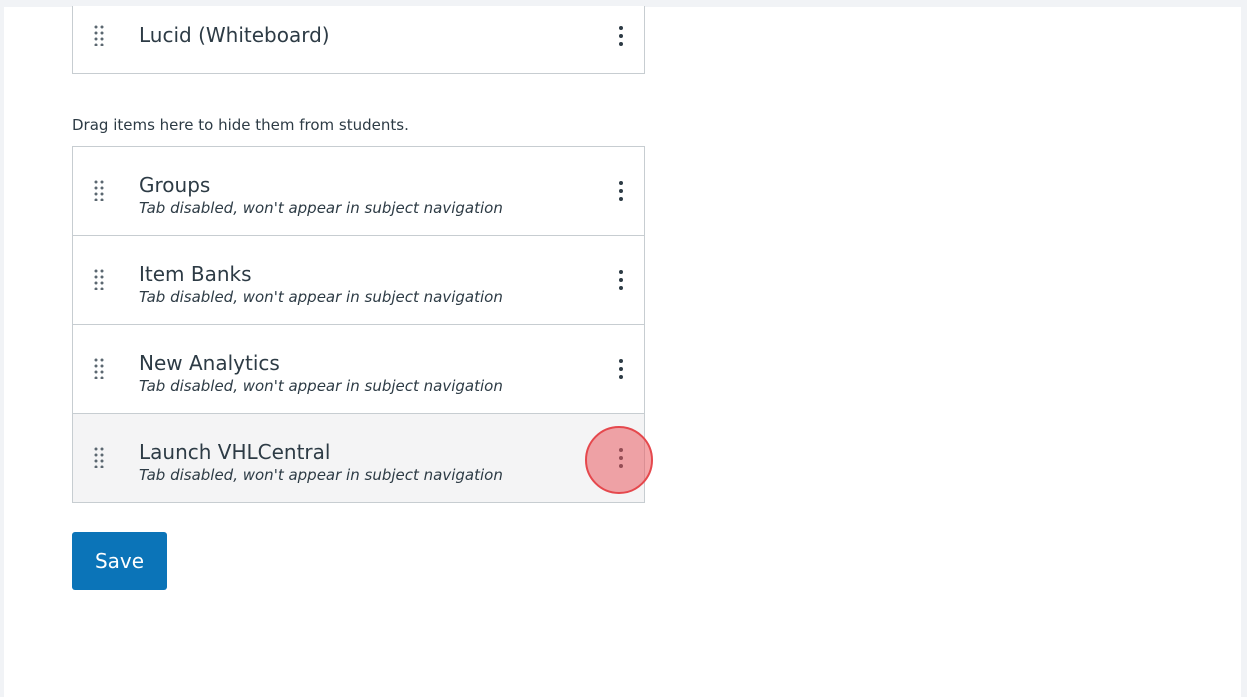 Image resolution: width=1247 pixels, height=697 pixels. I want to click on nav-item-lucid-whiteboard: Lucid (Whiteboard), so click(358, 39).